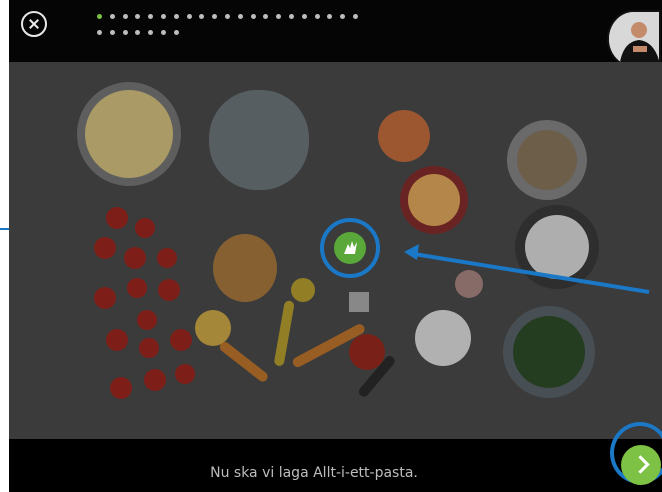  I want to click on subtitle-text: Nu ska vi laga Allt-i-ett-pasta., so click(314, 473).